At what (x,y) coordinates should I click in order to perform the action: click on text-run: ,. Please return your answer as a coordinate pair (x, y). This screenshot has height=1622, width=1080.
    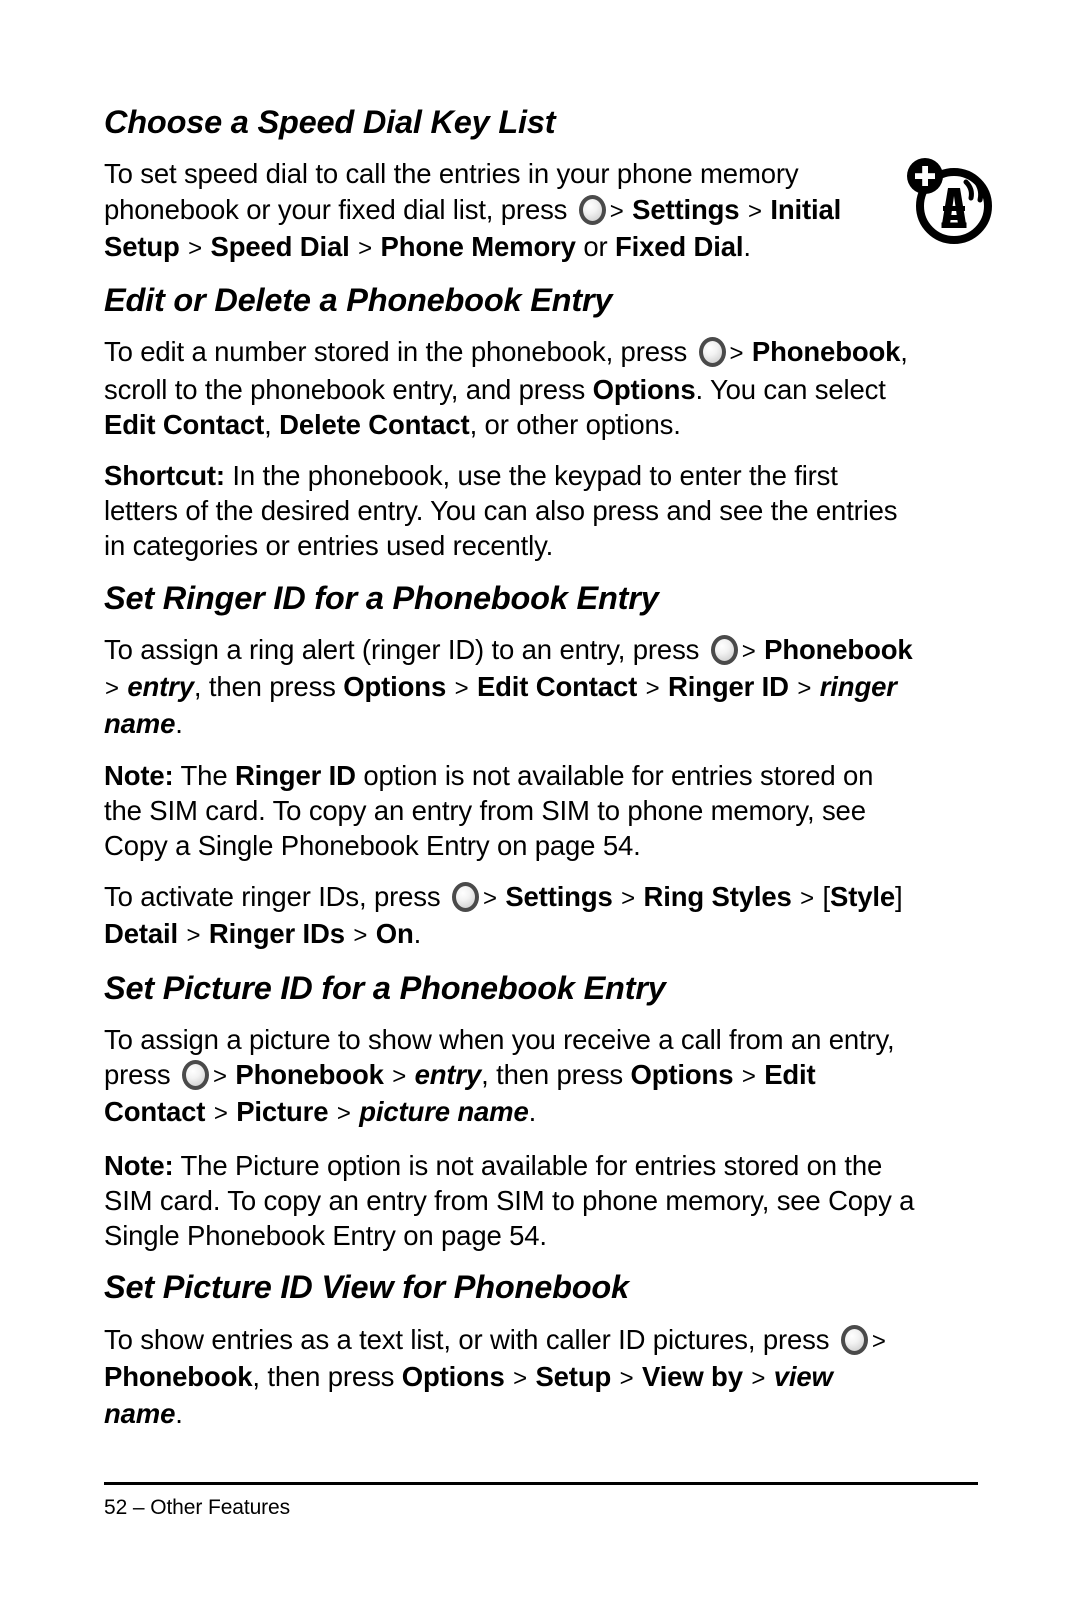
    Looking at the image, I should click on (272, 424).